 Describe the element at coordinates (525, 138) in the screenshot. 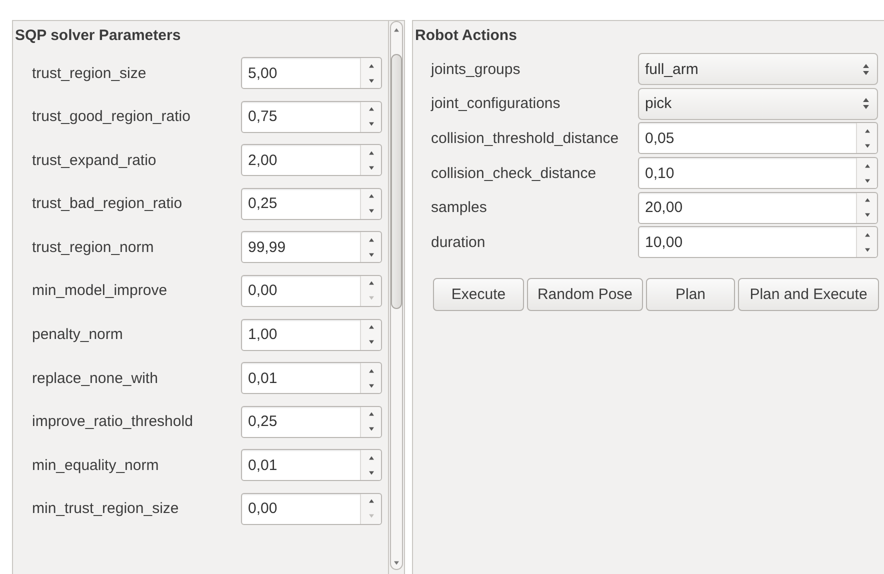

I see `field-label: collision_threshold_distance` at that location.